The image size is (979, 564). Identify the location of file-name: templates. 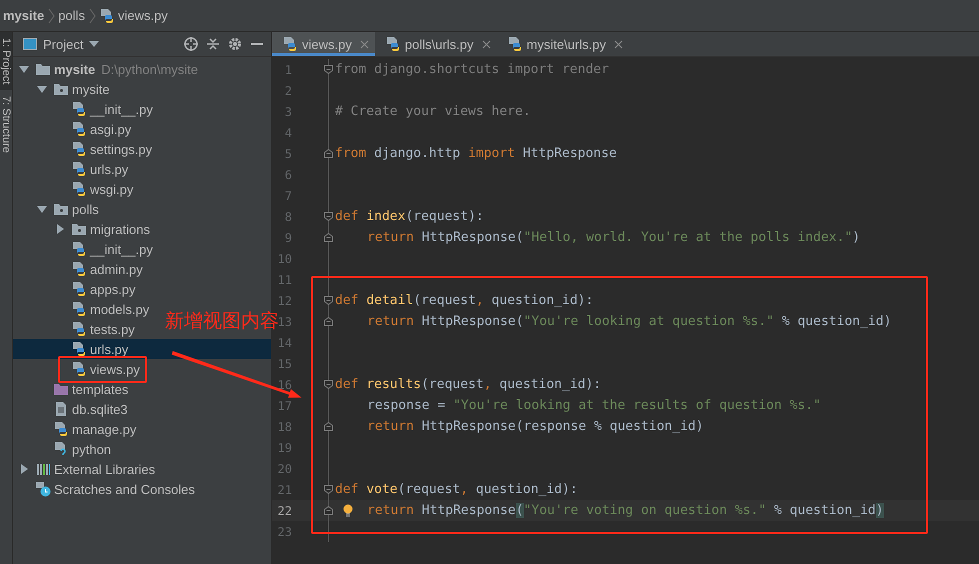
(100, 389).